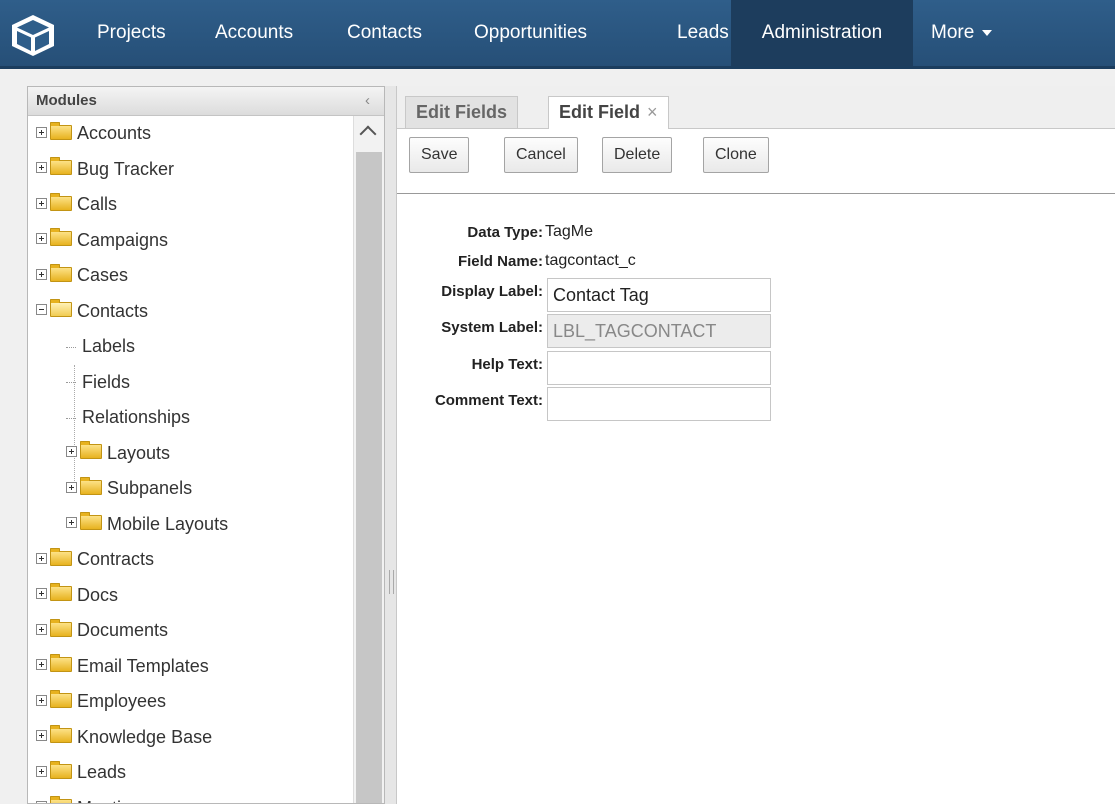 The width and height of the screenshot is (1115, 804). What do you see at coordinates (367, 101) in the screenshot?
I see `collapse-panel-icon: ‹` at bounding box center [367, 101].